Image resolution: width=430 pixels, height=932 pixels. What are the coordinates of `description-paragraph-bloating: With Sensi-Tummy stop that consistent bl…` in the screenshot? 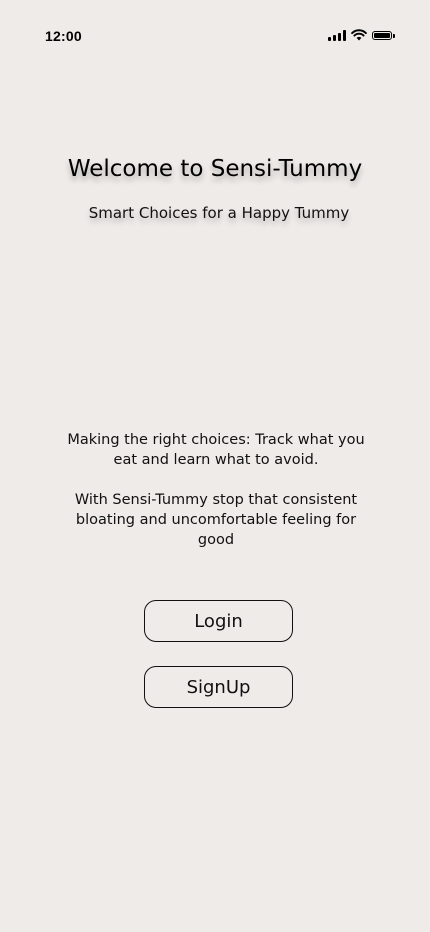 It's located at (216, 520).